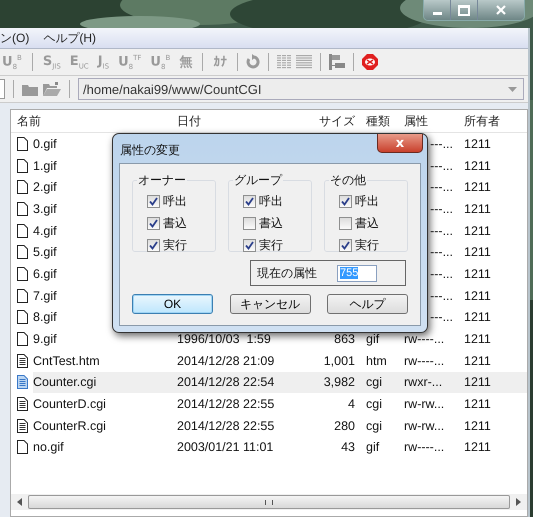 The height and width of the screenshot is (517, 533). I want to click on size-cell: 1,001, so click(339, 361).